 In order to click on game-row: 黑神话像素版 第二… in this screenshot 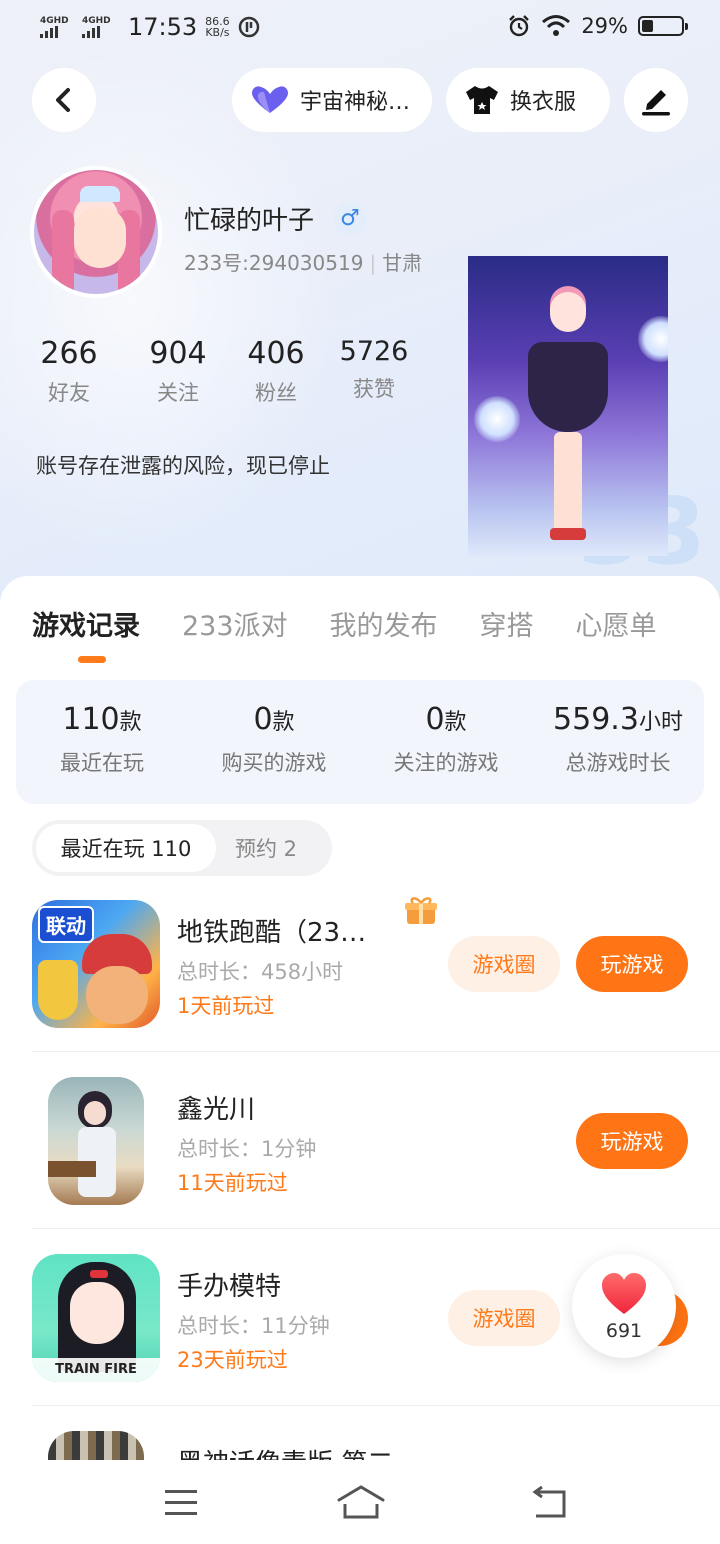, I will do `click(376, 1433)`.